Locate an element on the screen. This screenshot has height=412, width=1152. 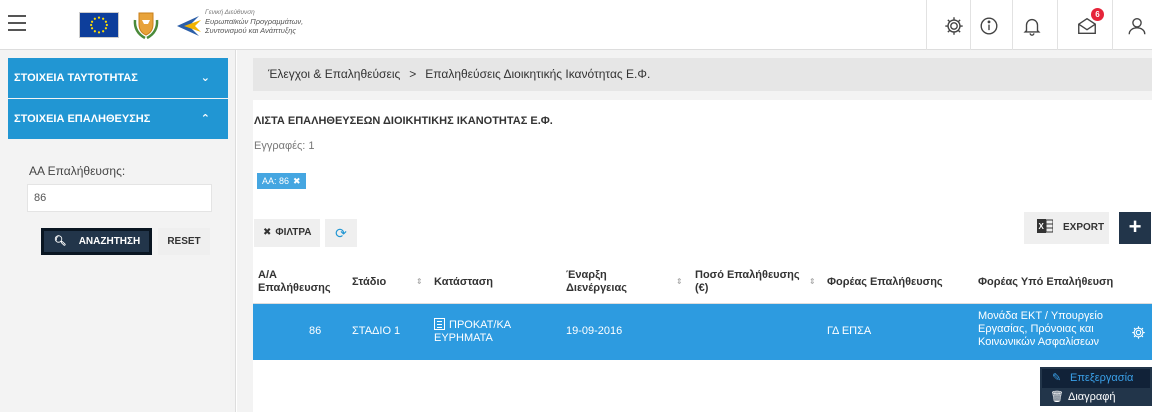
cyprus-emblem-logo is located at coordinates (146, 25).